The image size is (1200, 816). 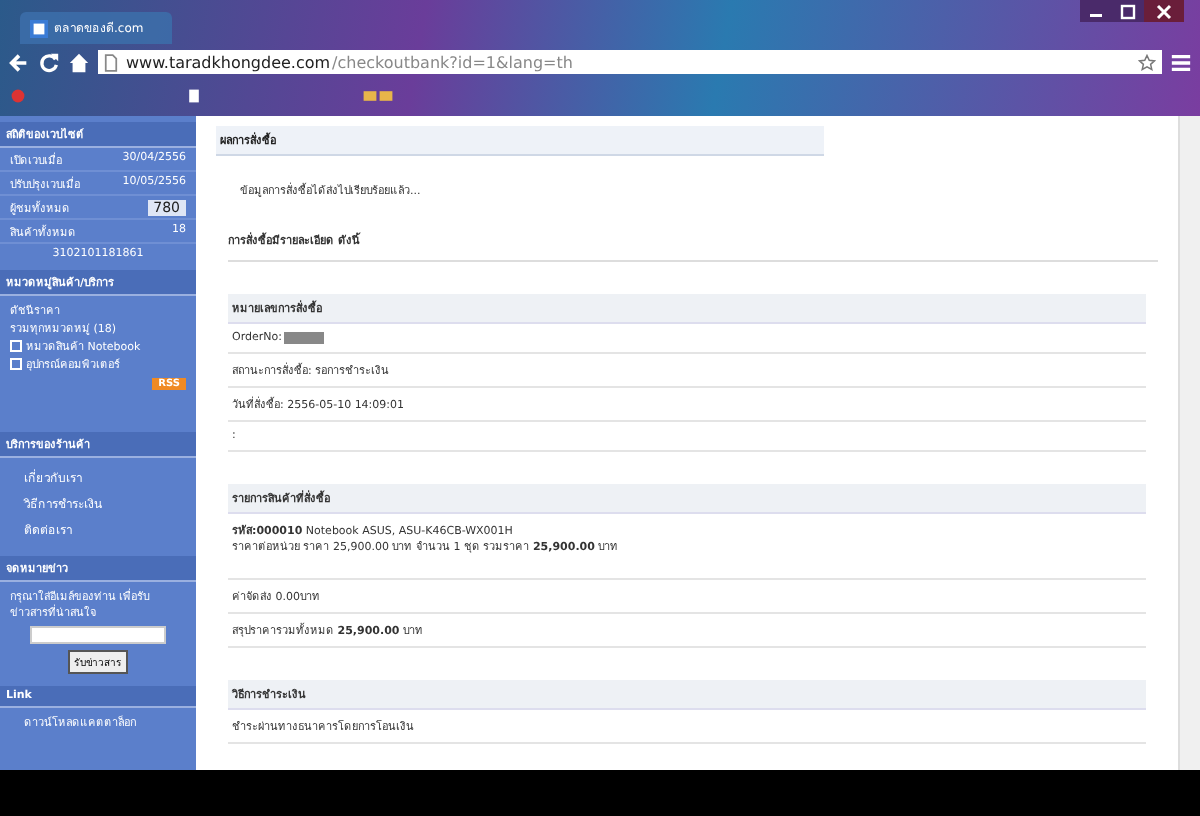 What do you see at coordinates (1096, 11) in the screenshot?
I see `minimize-button` at bounding box center [1096, 11].